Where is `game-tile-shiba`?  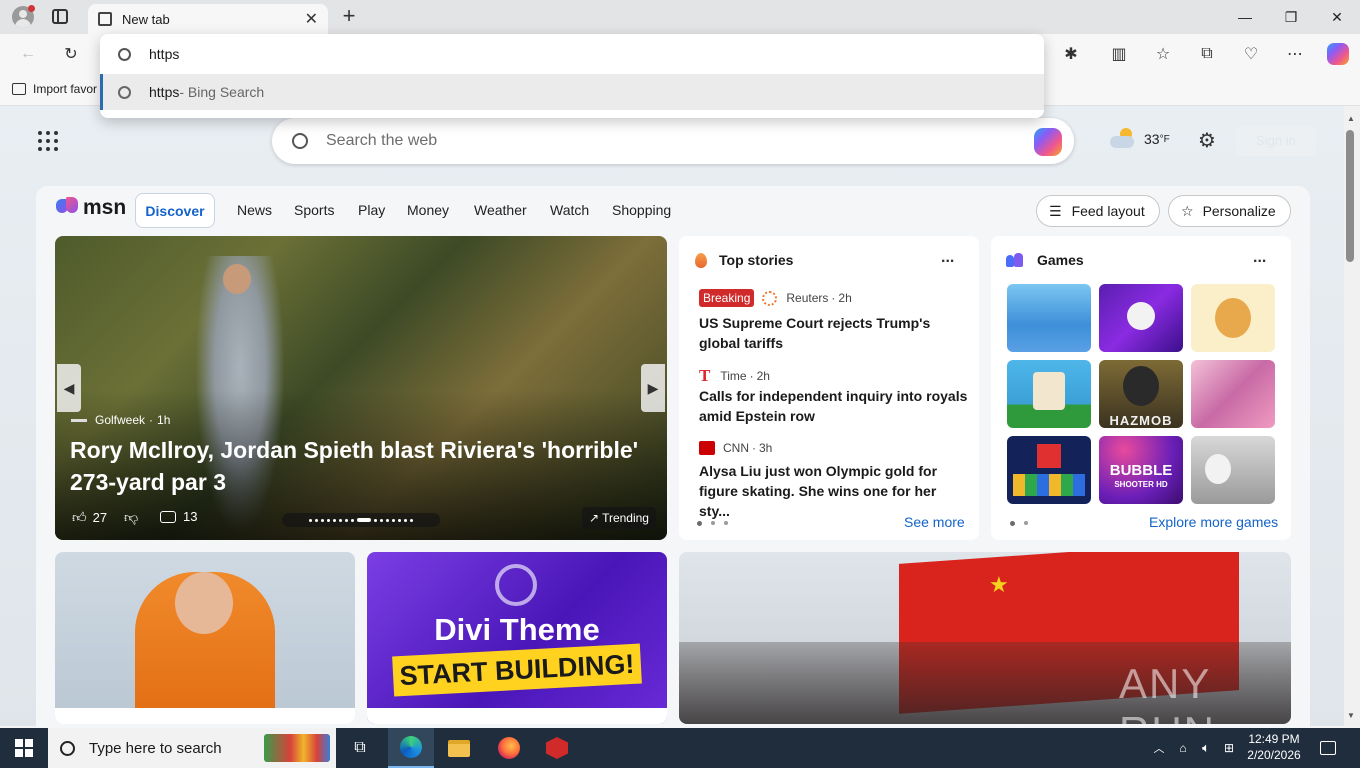 game-tile-shiba is located at coordinates (1233, 318).